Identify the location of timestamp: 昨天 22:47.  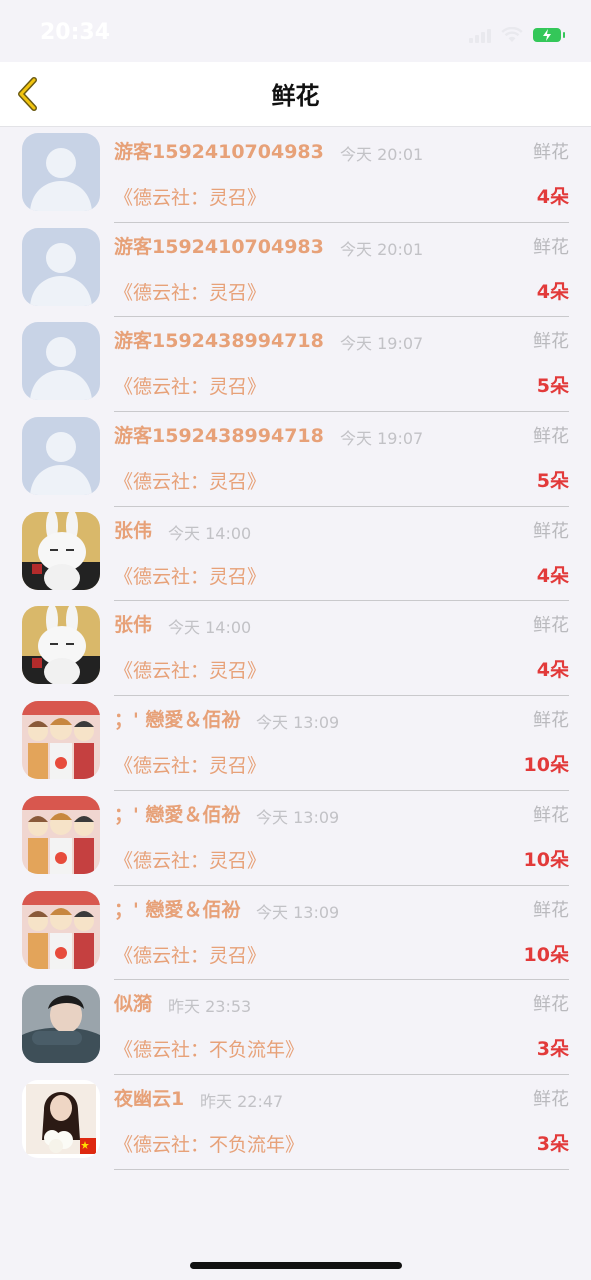
(242, 1101).